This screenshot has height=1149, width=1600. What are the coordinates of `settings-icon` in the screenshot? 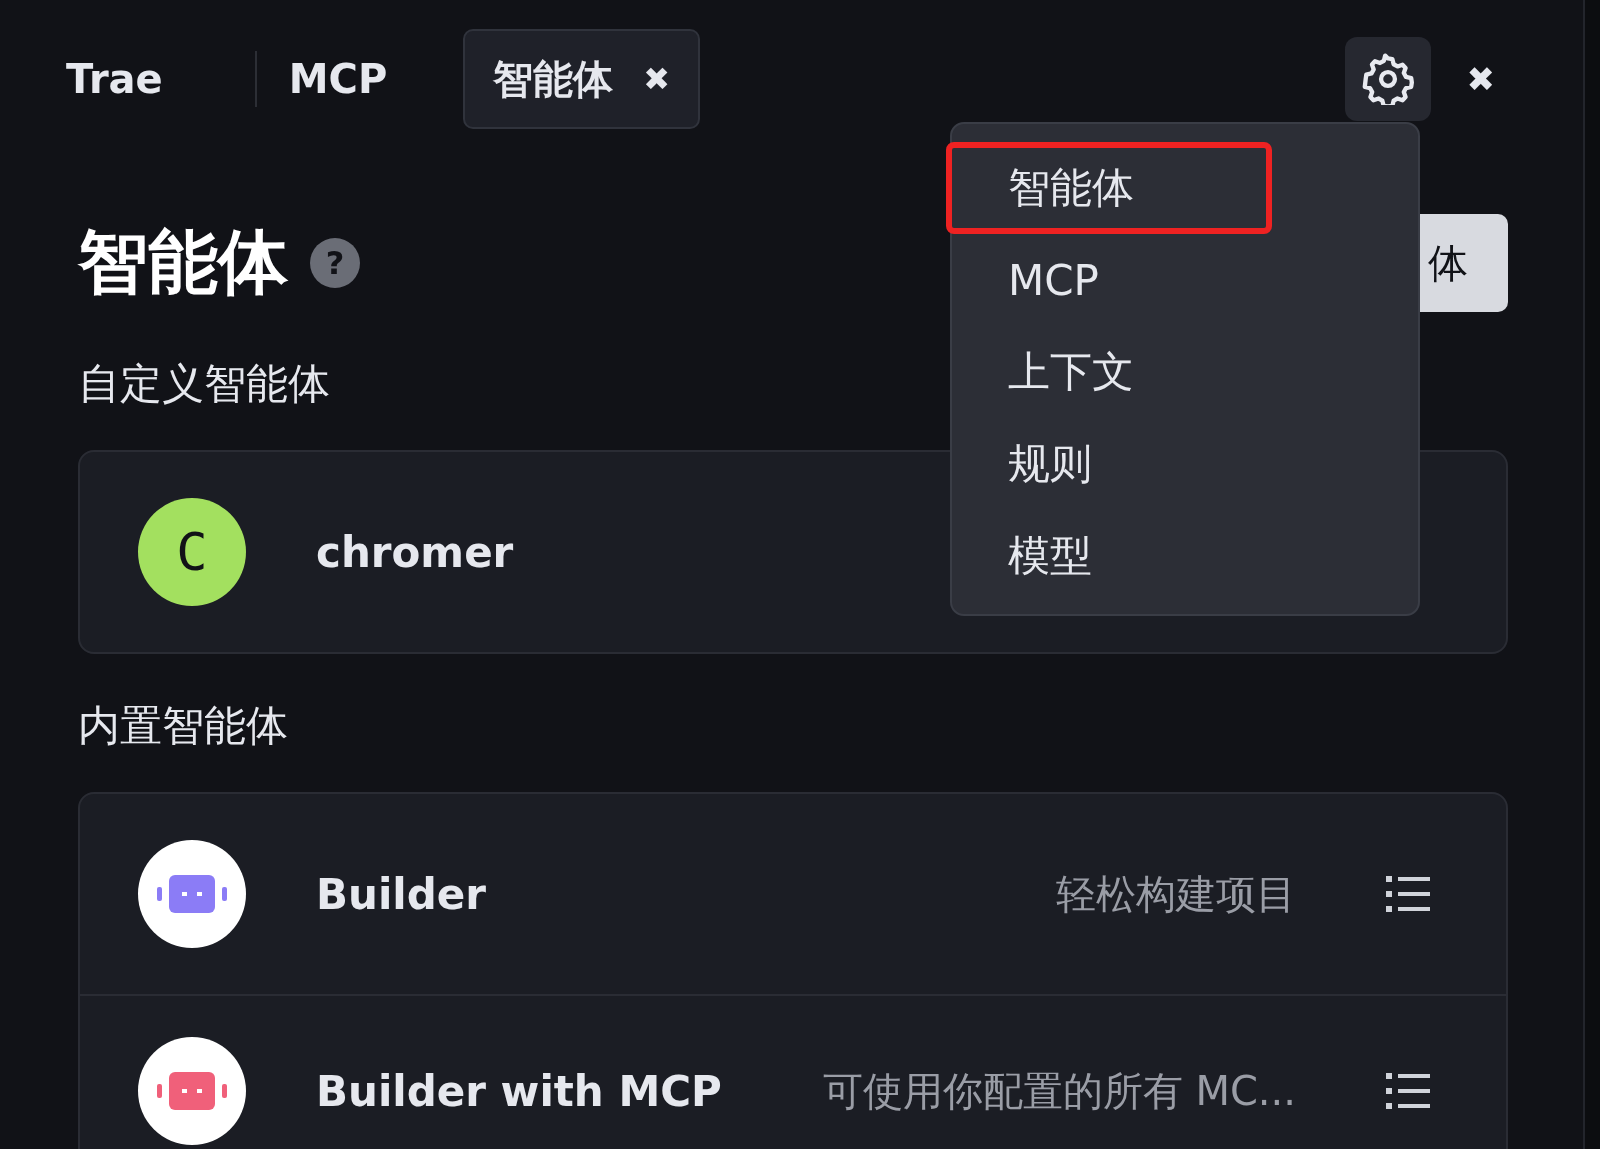 It's located at (1387, 79).